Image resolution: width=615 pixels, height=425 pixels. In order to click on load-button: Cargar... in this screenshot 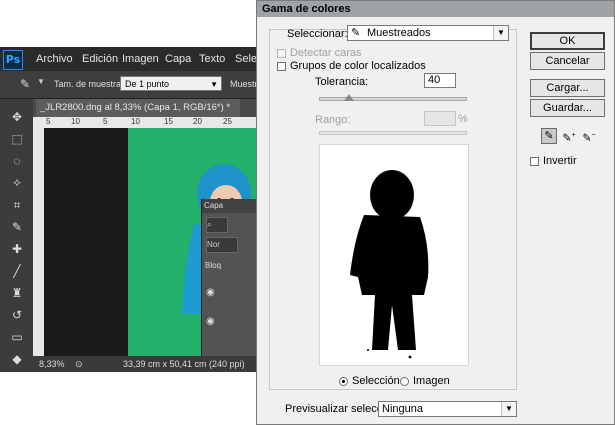, I will do `click(567, 88)`.